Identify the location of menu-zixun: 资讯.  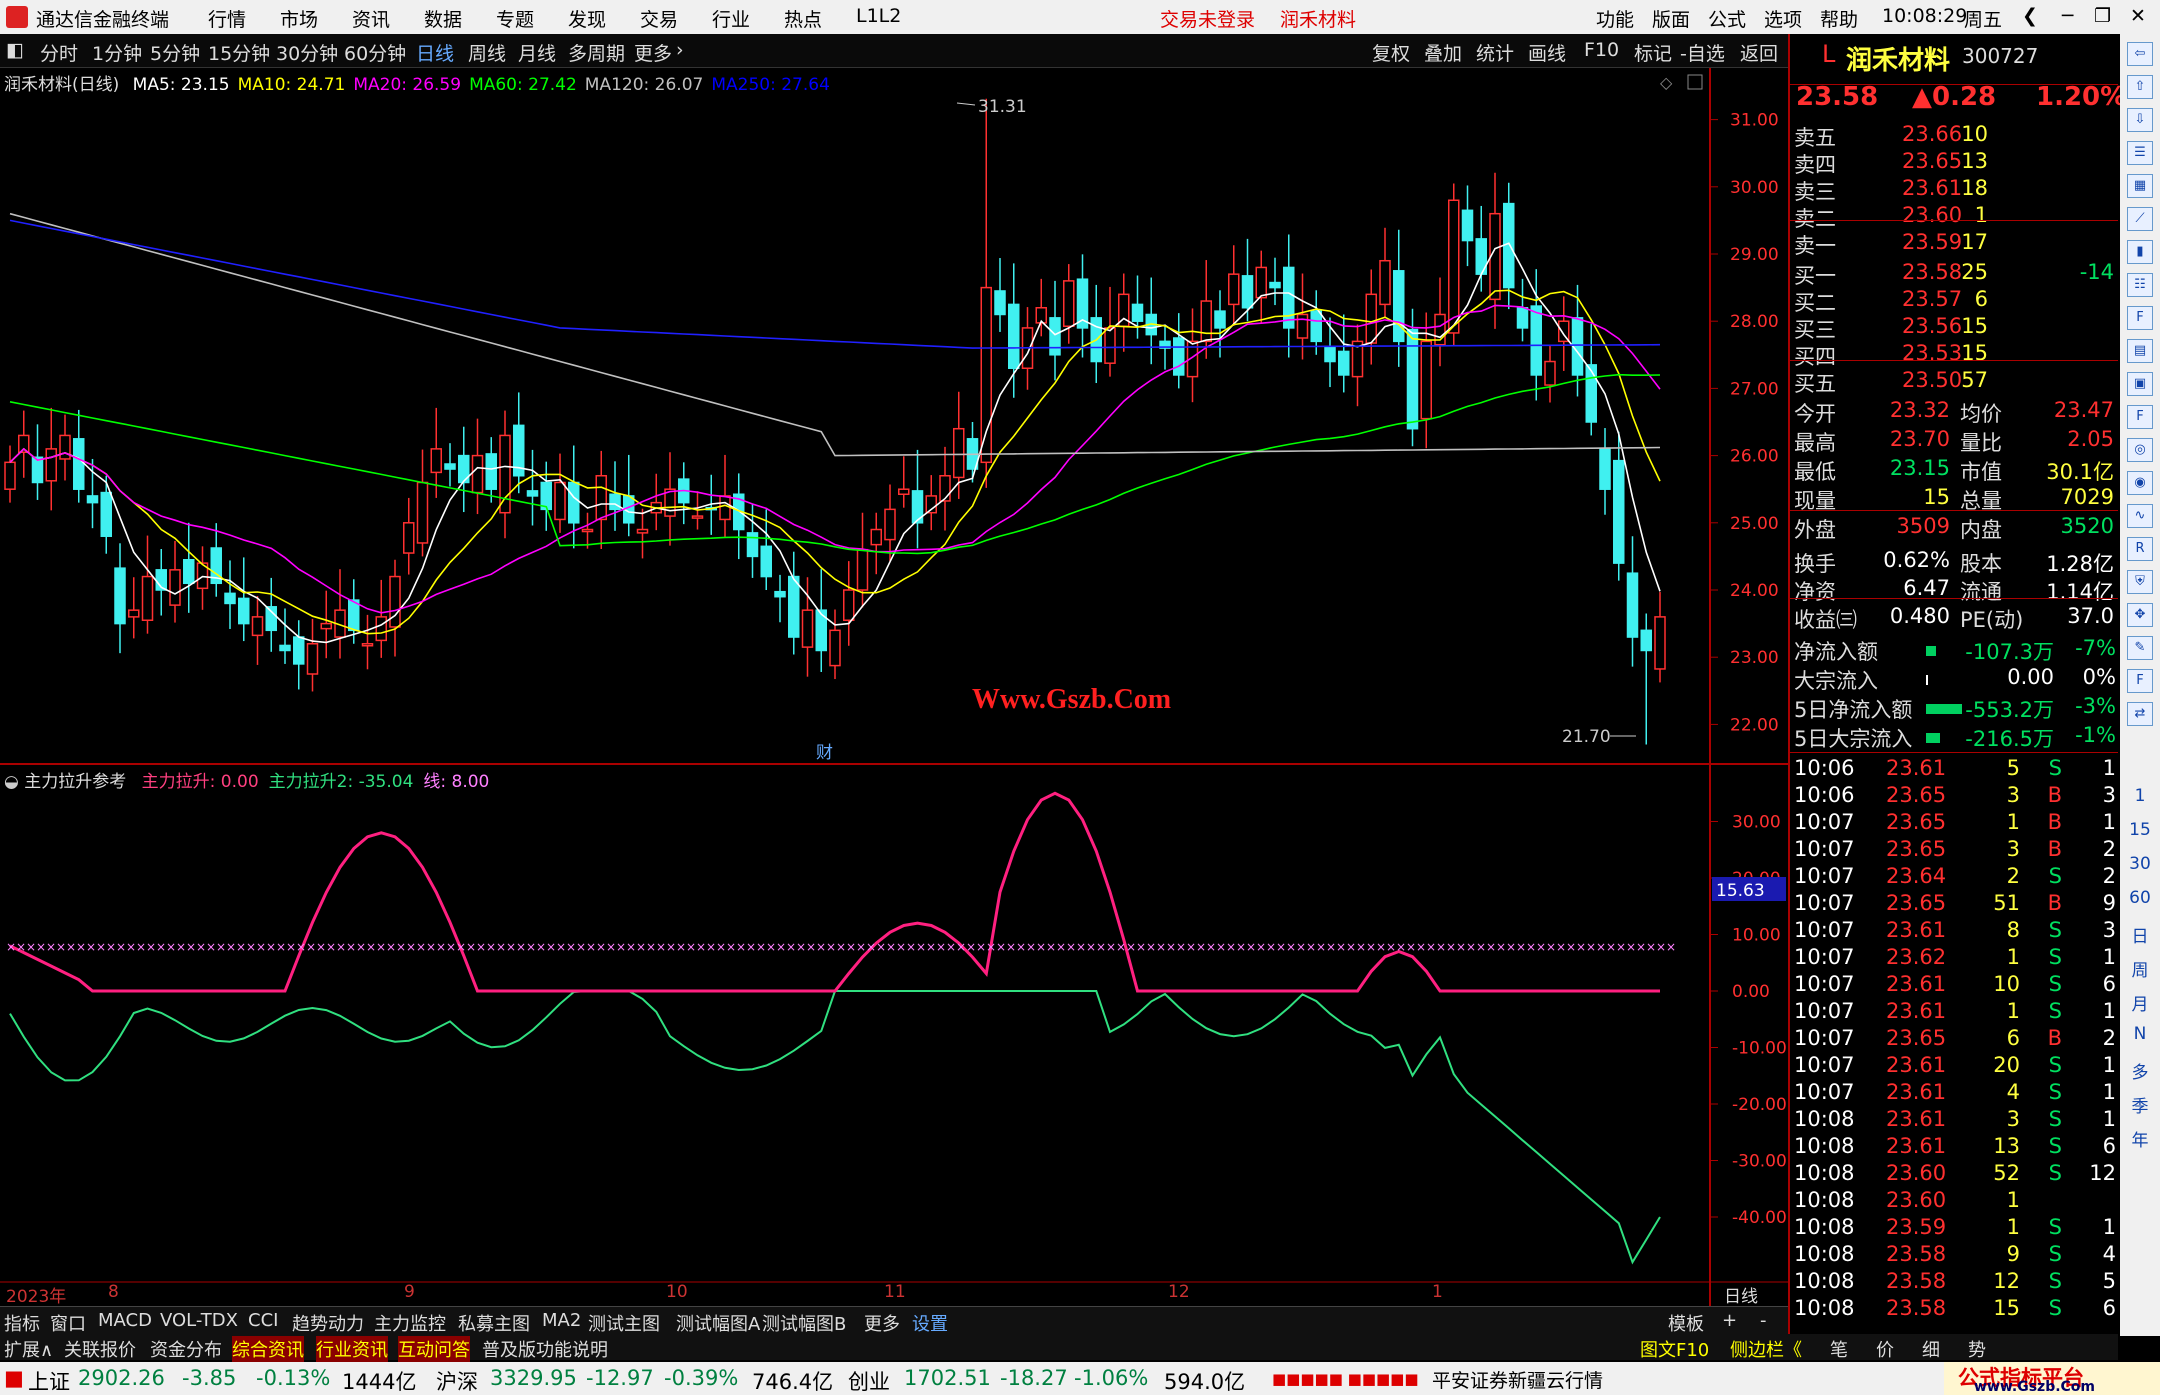
(371, 18).